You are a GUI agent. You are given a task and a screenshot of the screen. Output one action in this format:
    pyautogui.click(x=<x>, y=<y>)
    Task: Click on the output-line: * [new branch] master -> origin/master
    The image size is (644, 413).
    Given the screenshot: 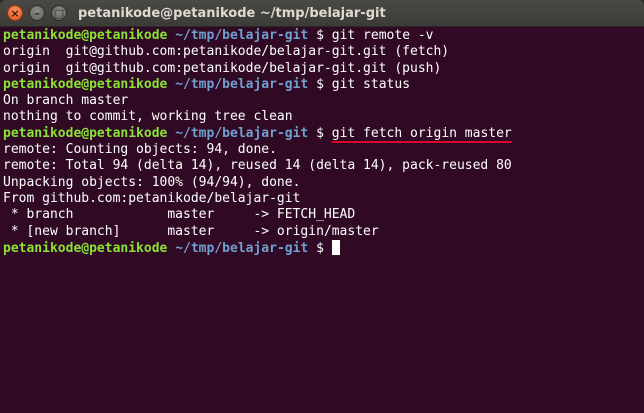 What is the action you would take?
    pyautogui.click(x=323, y=232)
    